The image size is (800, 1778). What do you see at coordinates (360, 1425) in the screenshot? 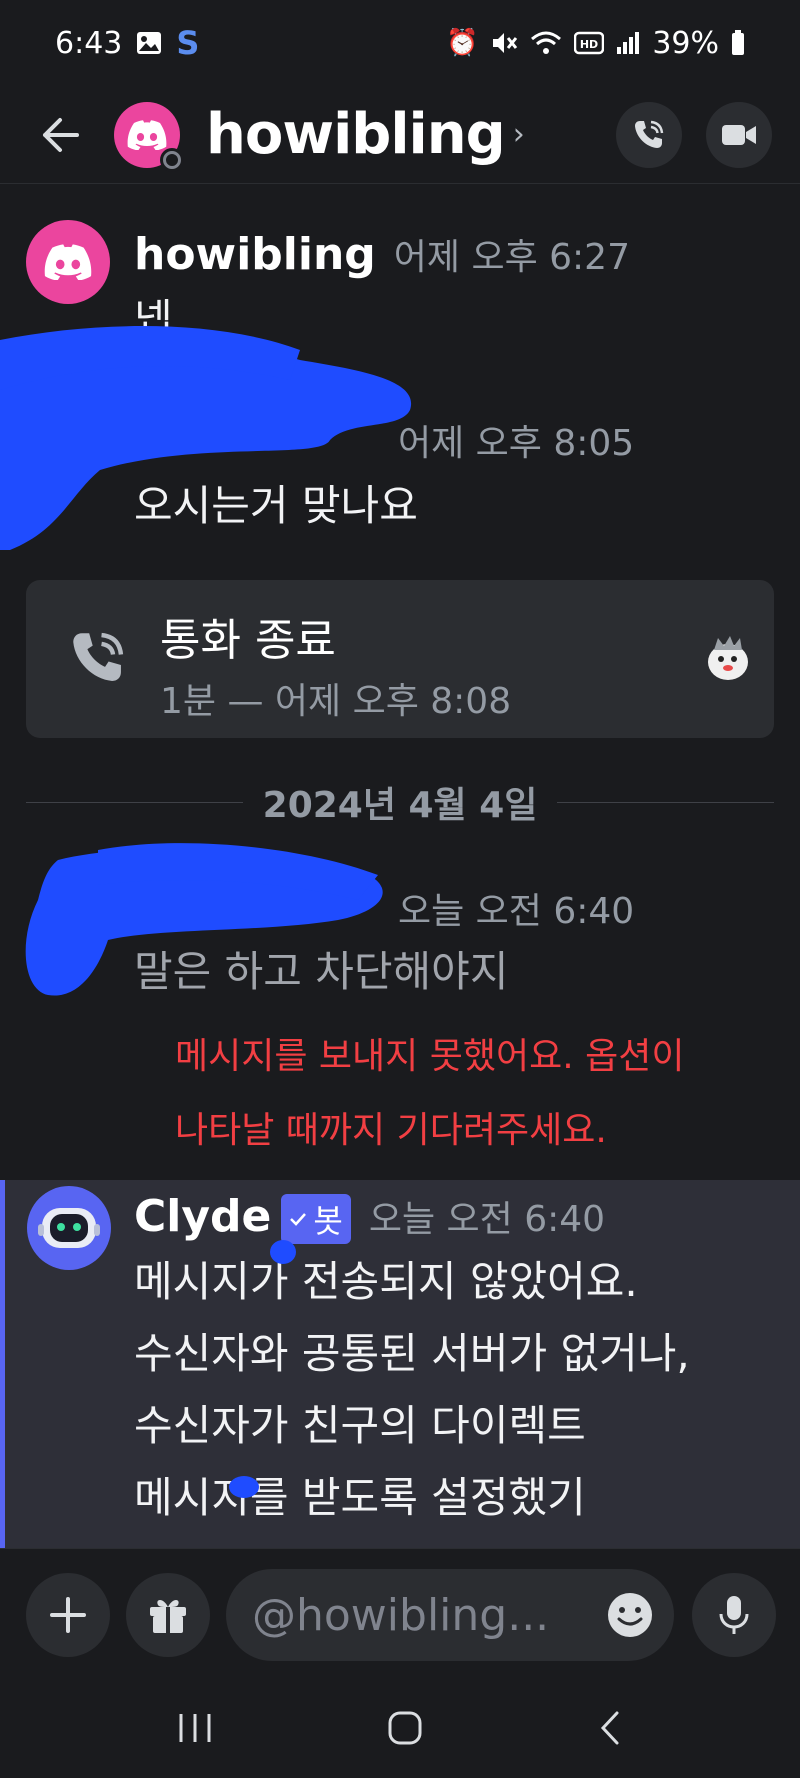
I see `message-line: 수신자가 친구의 다이렉트` at bounding box center [360, 1425].